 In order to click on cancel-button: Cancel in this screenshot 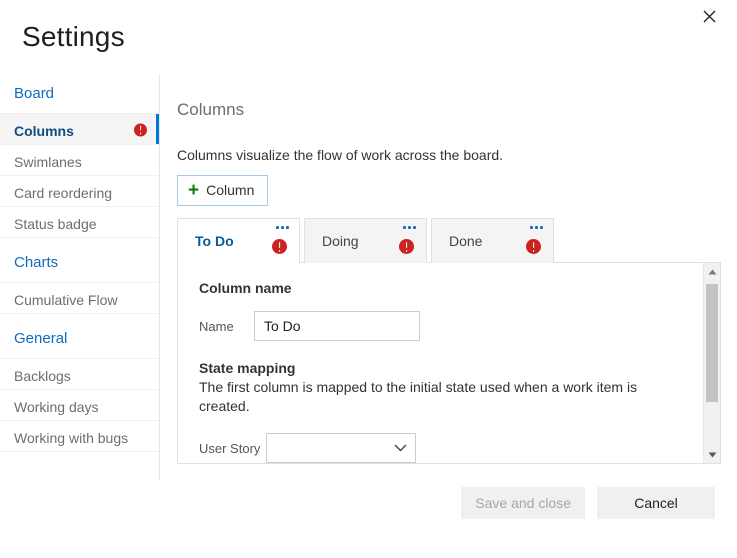, I will do `click(656, 503)`.